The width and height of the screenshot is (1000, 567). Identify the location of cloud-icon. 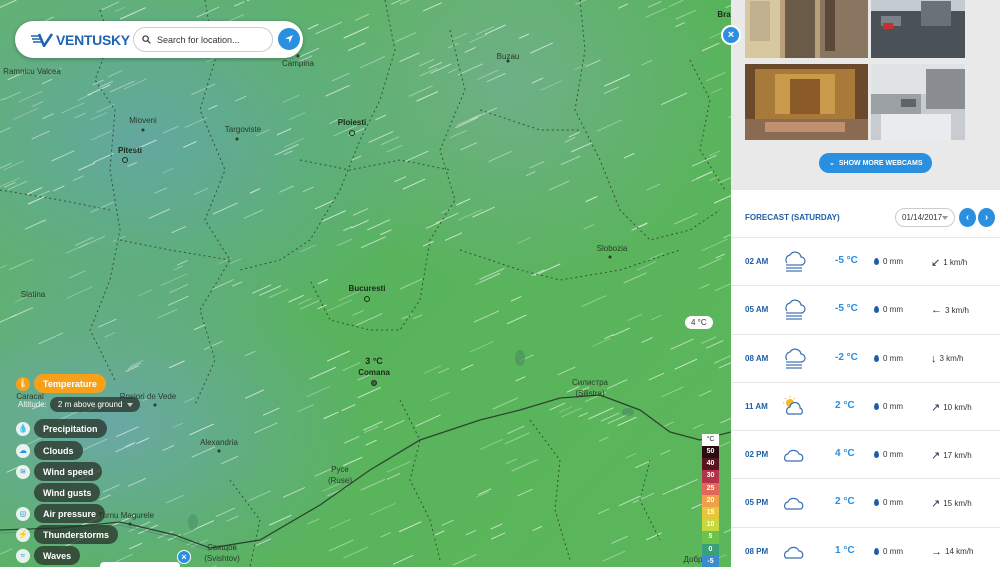
(794, 552).